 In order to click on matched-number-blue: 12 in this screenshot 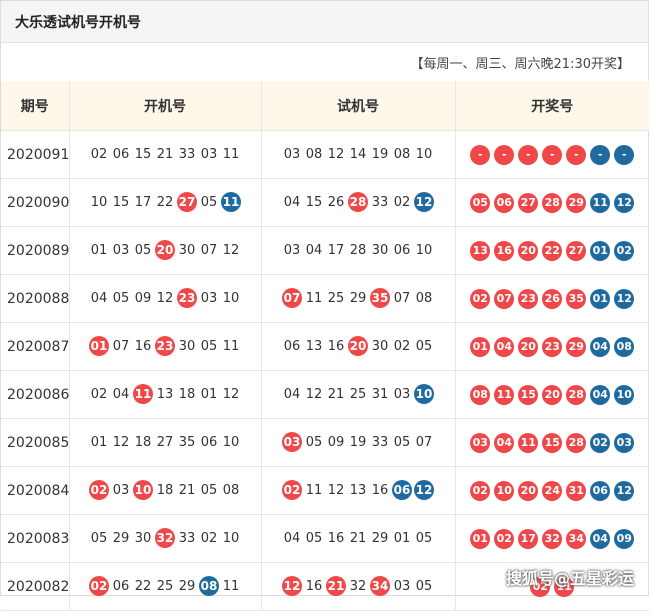, I will do `click(424, 490)`.